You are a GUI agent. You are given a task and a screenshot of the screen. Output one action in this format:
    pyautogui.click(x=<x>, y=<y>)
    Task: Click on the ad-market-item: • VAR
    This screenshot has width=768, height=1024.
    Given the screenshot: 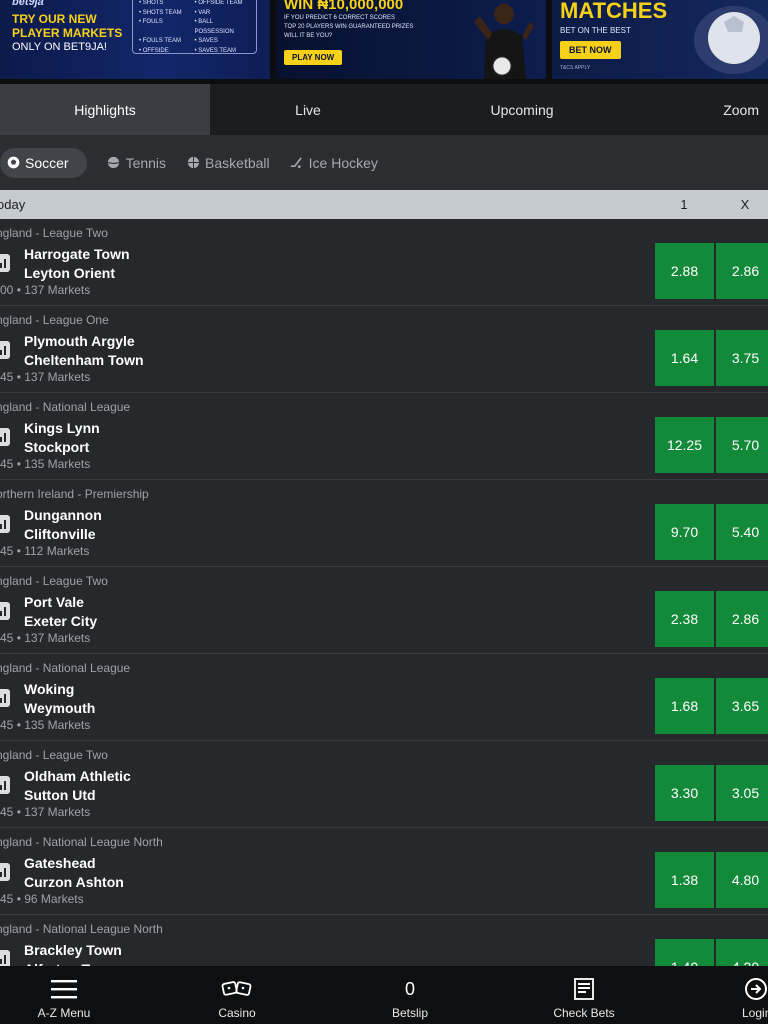 What is the action you would take?
    pyautogui.click(x=202, y=12)
    